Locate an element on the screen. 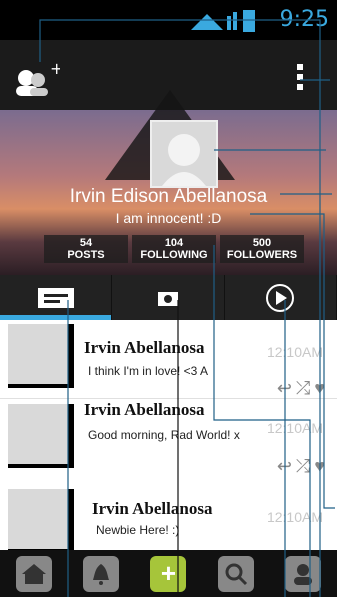  tab-videos is located at coordinates (281, 297).